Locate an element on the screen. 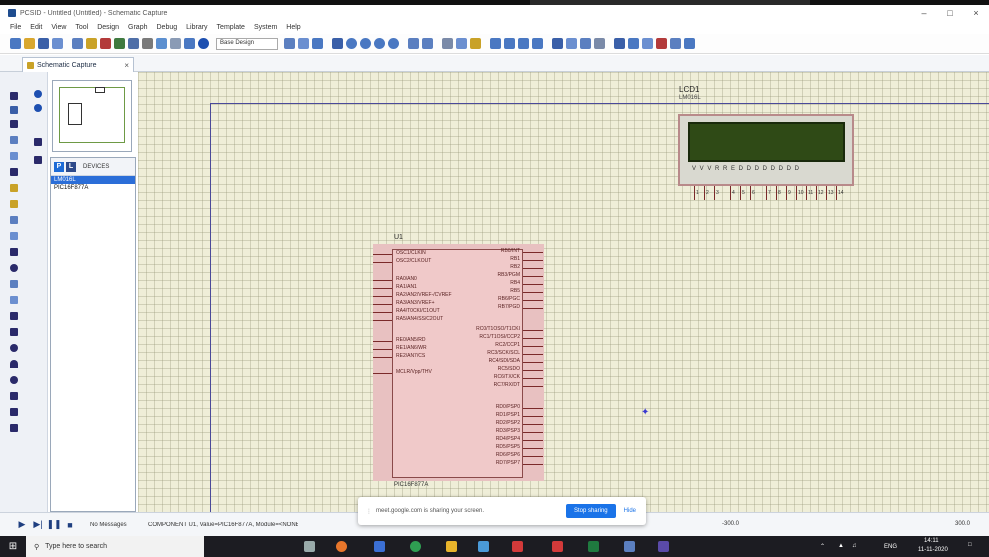 The image size is (989, 557). maximize-button: □ is located at coordinates (950, 13).